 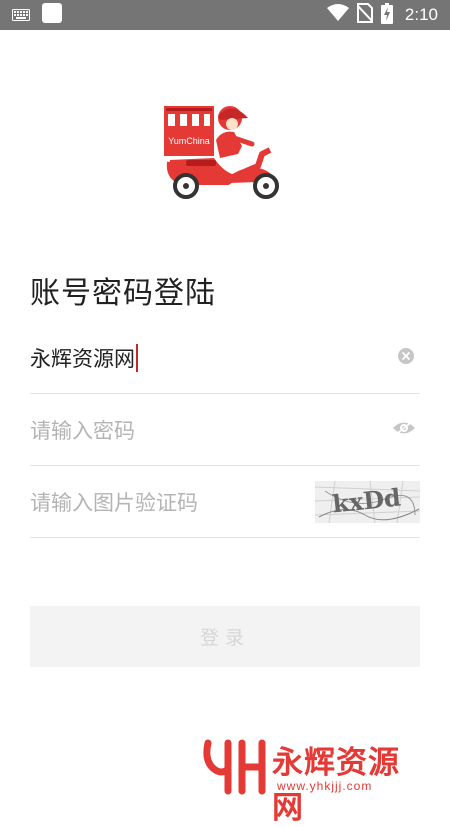 What do you see at coordinates (367, 501) in the screenshot?
I see `captcha-image: kxDd` at bounding box center [367, 501].